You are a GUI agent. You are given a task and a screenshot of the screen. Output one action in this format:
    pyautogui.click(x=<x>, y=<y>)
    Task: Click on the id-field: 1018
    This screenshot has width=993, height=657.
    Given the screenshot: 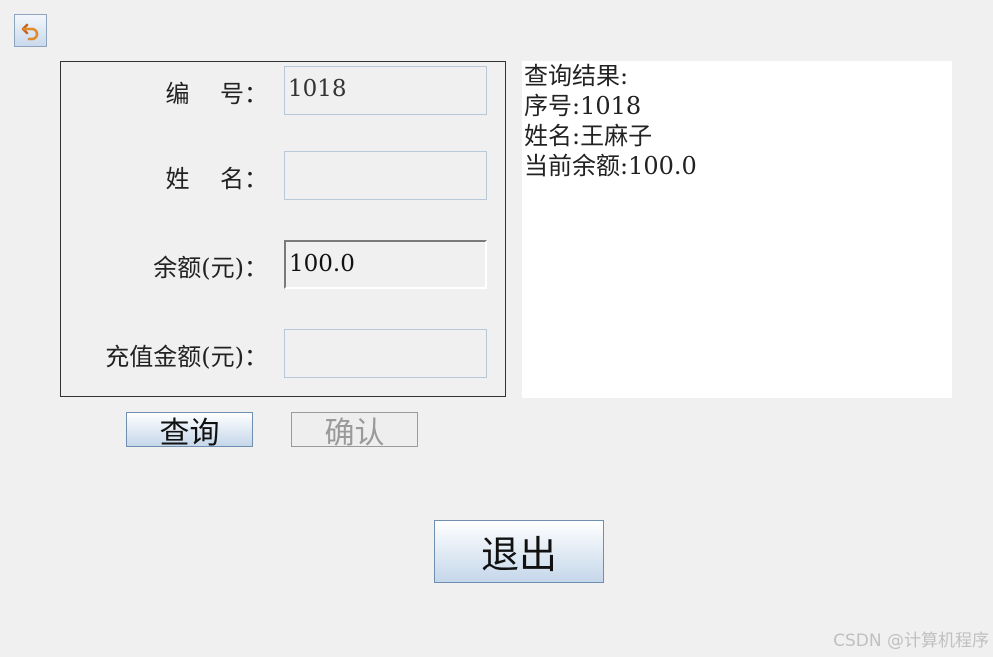 What is the action you would take?
    pyautogui.click(x=385, y=90)
    